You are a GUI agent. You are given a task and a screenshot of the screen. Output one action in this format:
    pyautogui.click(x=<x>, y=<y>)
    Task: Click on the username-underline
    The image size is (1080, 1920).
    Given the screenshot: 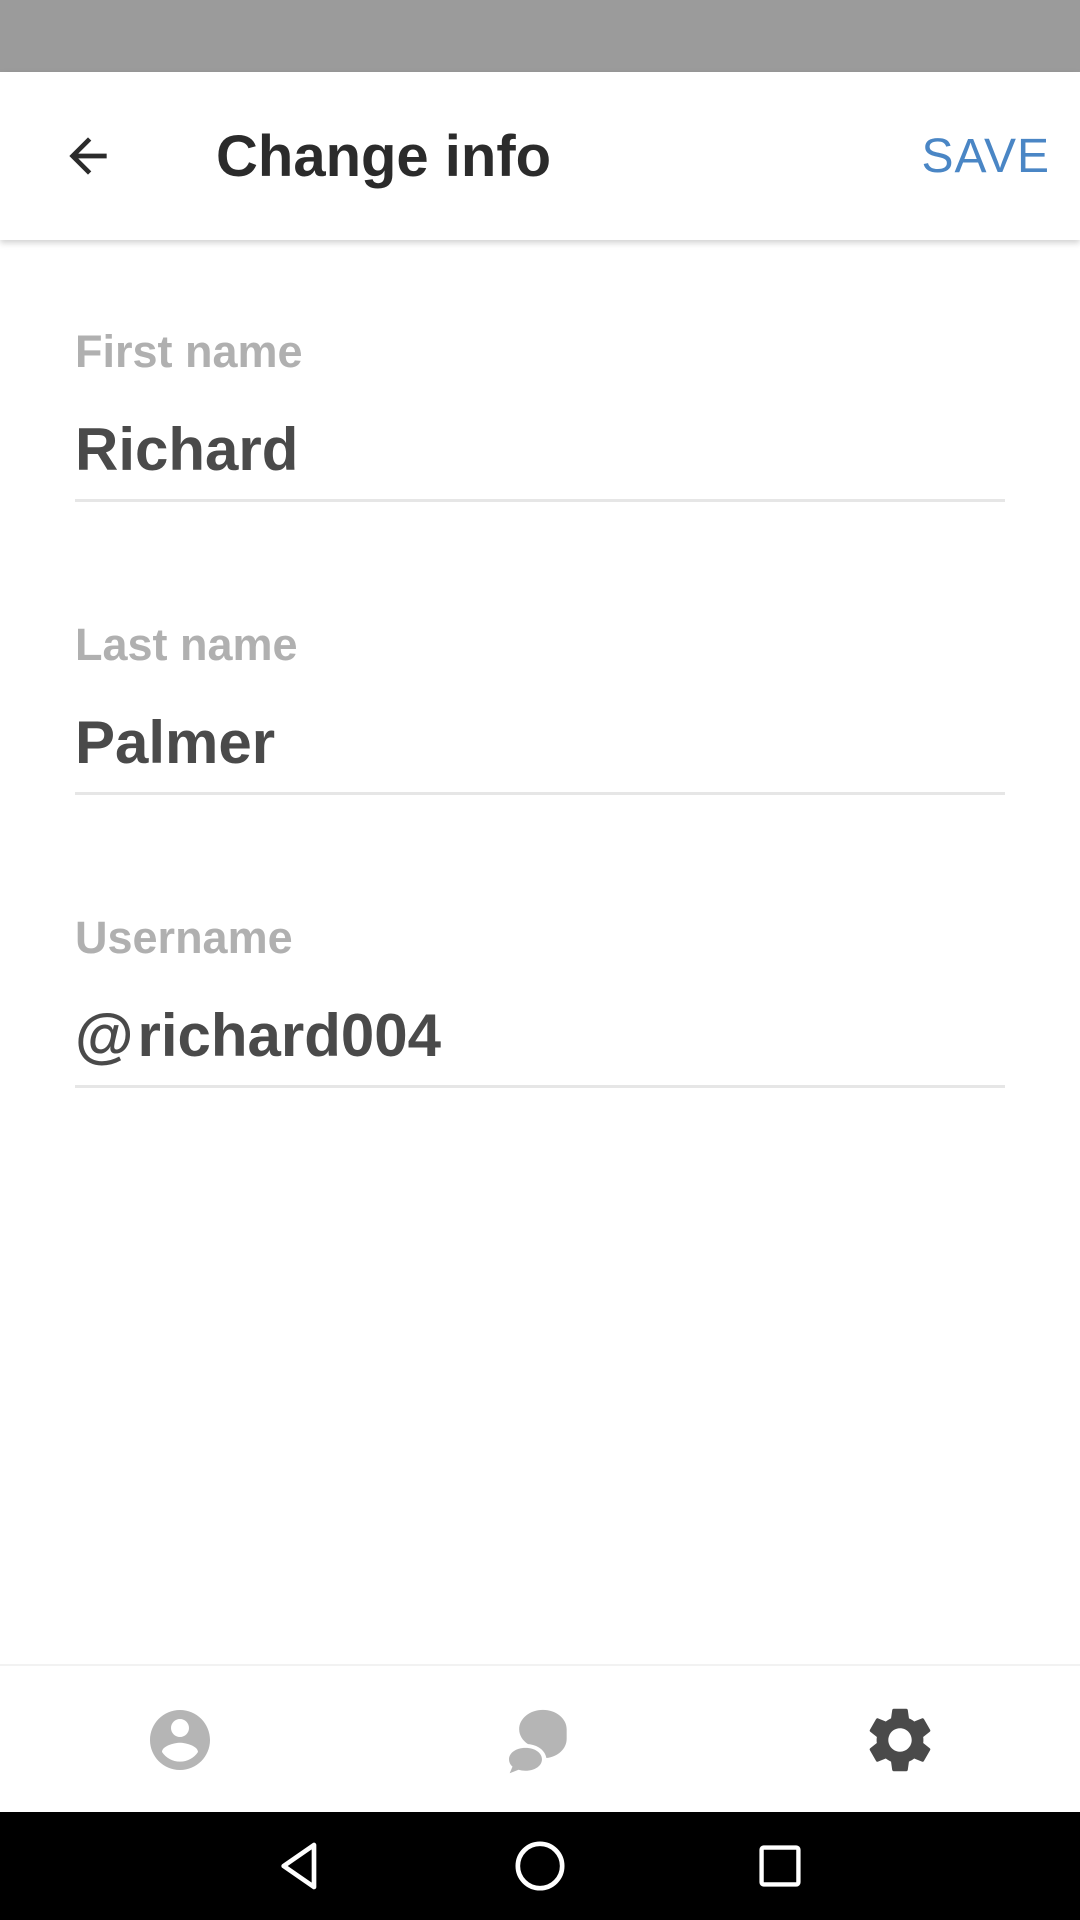 What is the action you would take?
    pyautogui.click(x=540, y=1086)
    